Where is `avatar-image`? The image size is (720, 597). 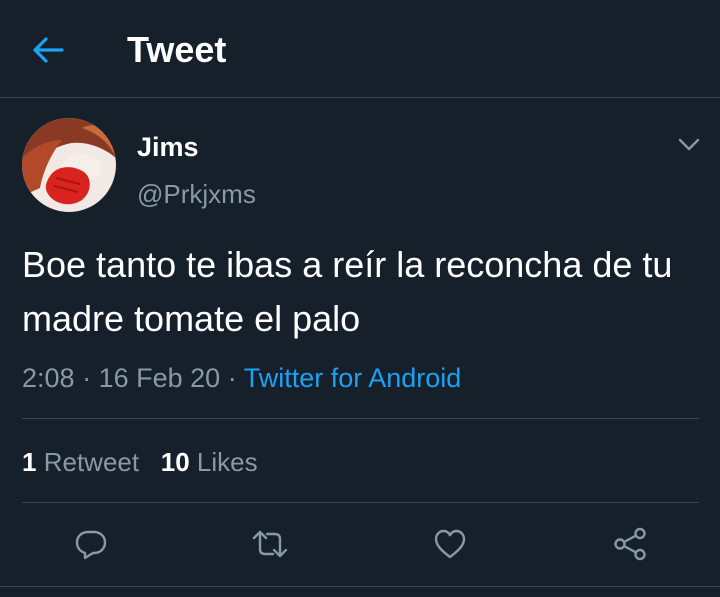 avatar-image is located at coordinates (69, 165).